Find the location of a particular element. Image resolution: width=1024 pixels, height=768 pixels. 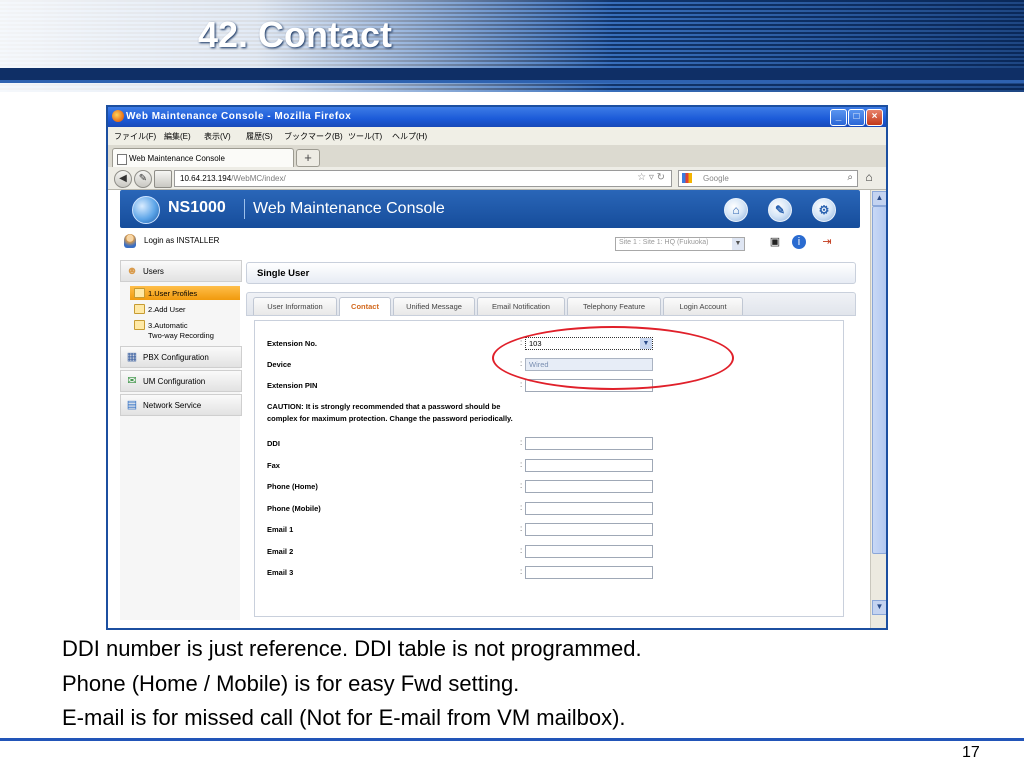

tab-user-information: User Information is located at coordinates (295, 306).